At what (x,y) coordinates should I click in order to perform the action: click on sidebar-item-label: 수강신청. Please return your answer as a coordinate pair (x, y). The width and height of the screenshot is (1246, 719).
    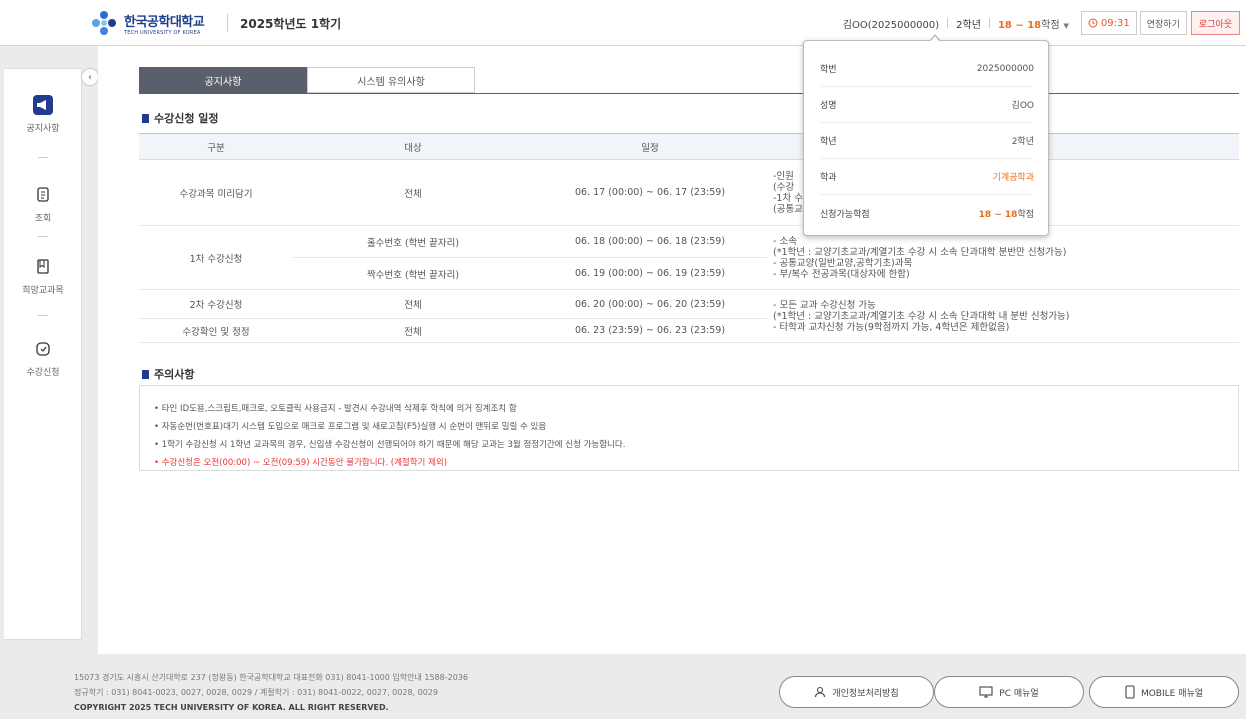
    Looking at the image, I should click on (43, 373).